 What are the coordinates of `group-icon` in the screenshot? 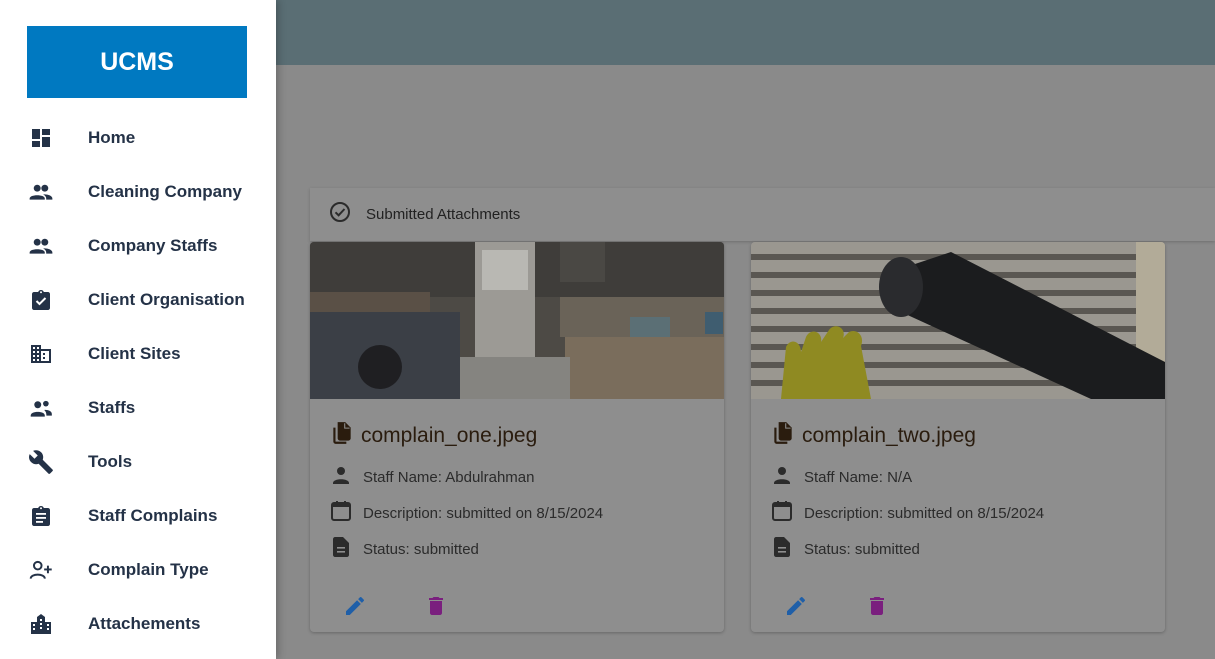 It's located at (41, 408).